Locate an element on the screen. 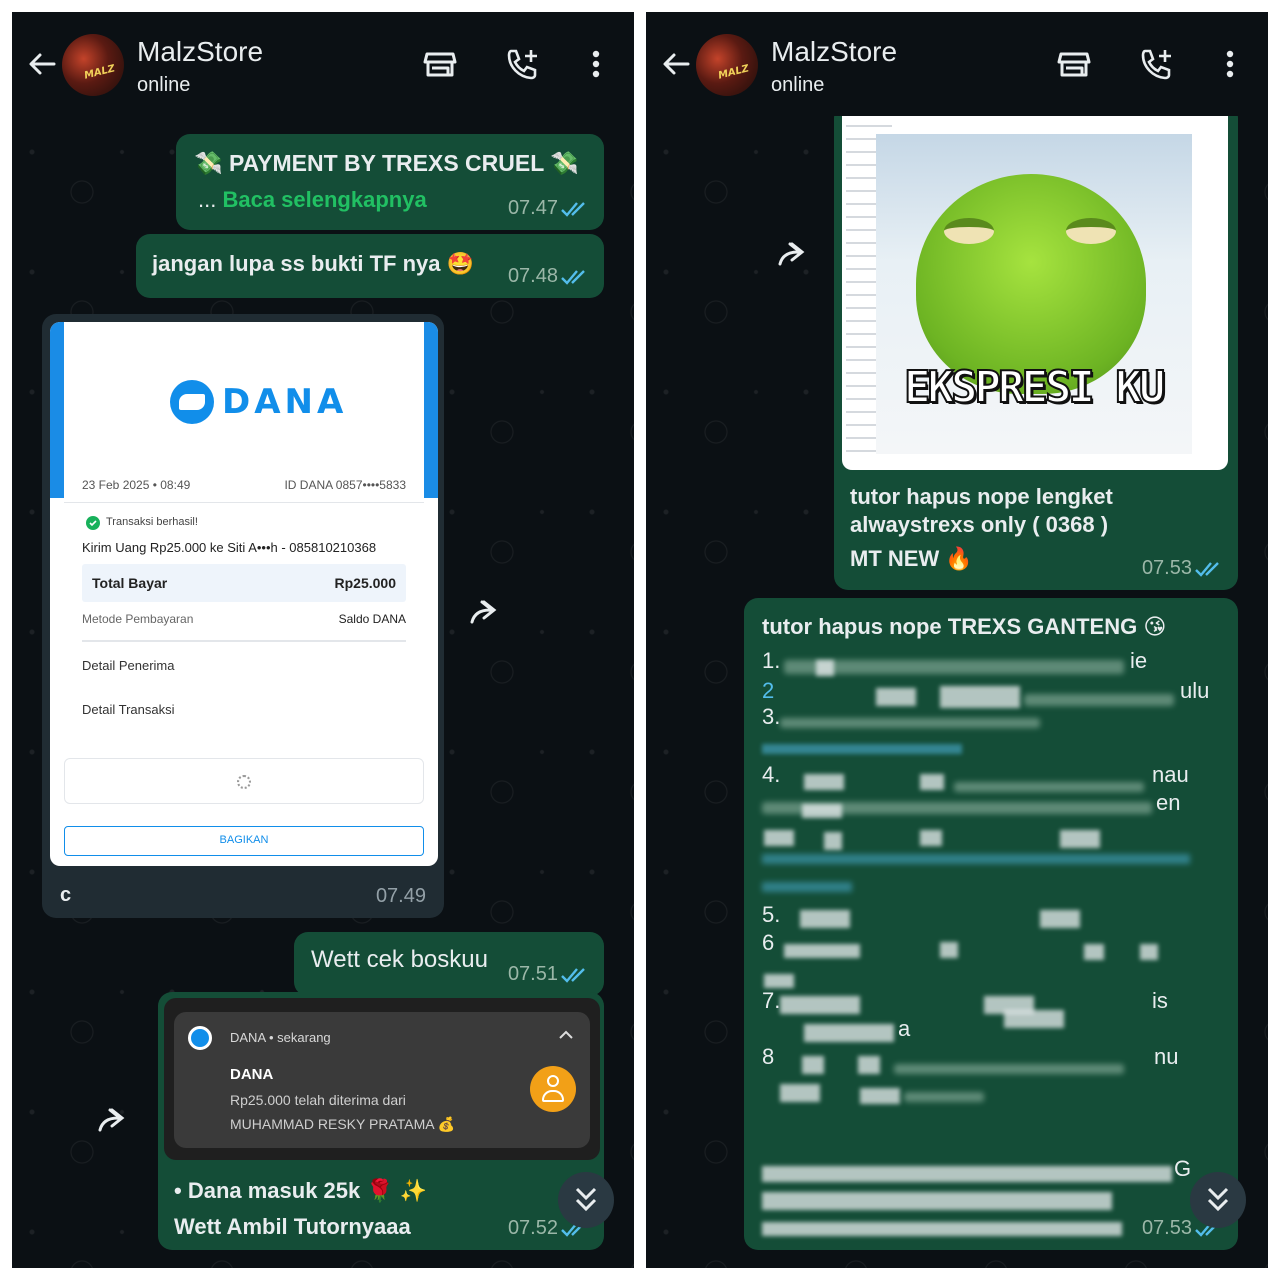  meme-image: EKSPRESI KU is located at coordinates (1035, 287).